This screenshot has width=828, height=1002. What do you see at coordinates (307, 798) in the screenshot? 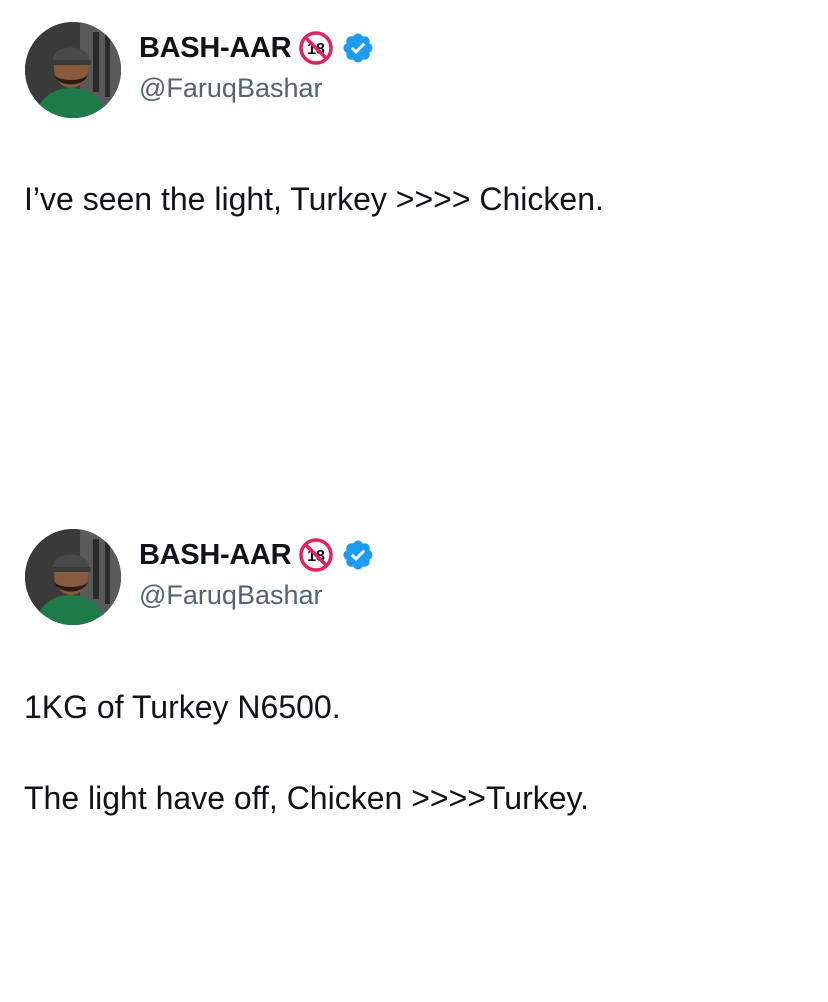
I see `tweet-text: The light have off, Chicken >>>>Turkey.` at bounding box center [307, 798].